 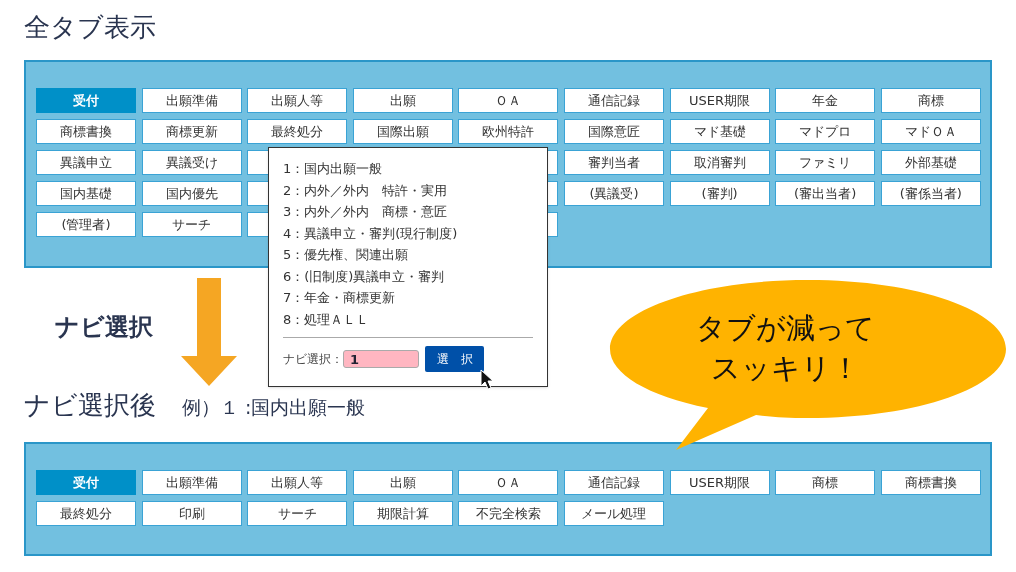 I want to click on tab: 年金, so click(x=825, y=100).